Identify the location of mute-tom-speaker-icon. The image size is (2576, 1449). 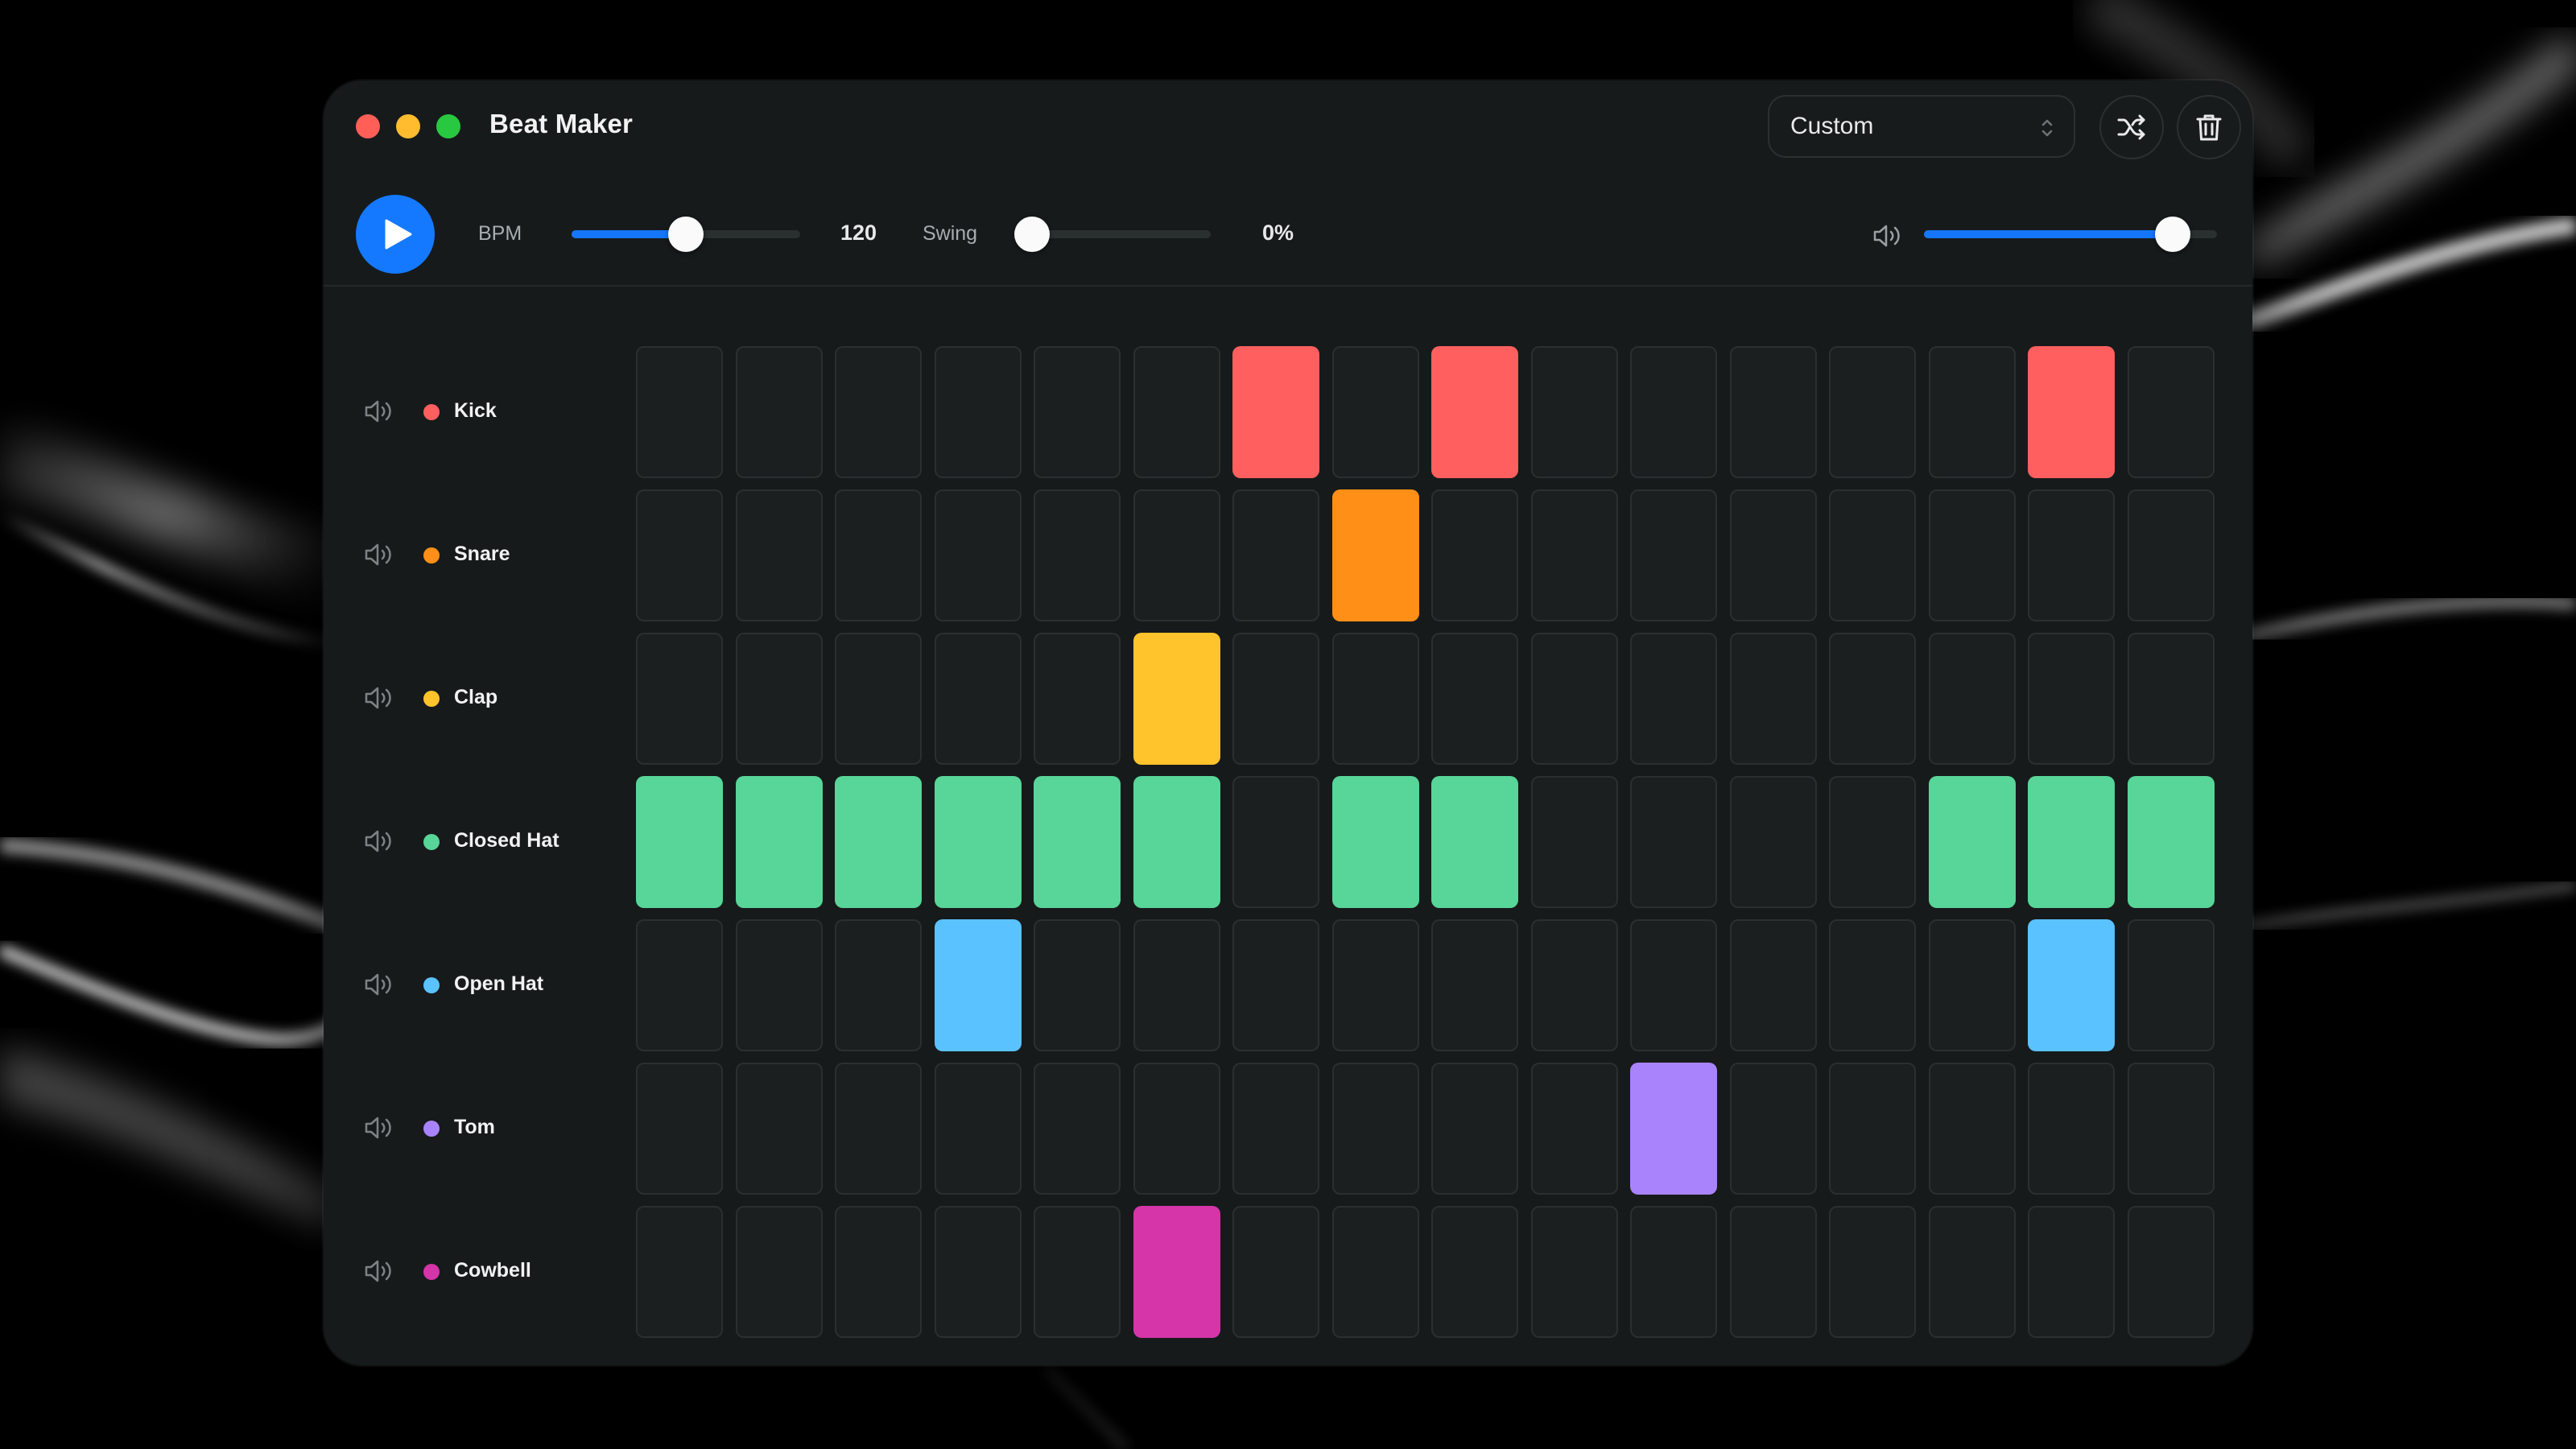
(379, 1127).